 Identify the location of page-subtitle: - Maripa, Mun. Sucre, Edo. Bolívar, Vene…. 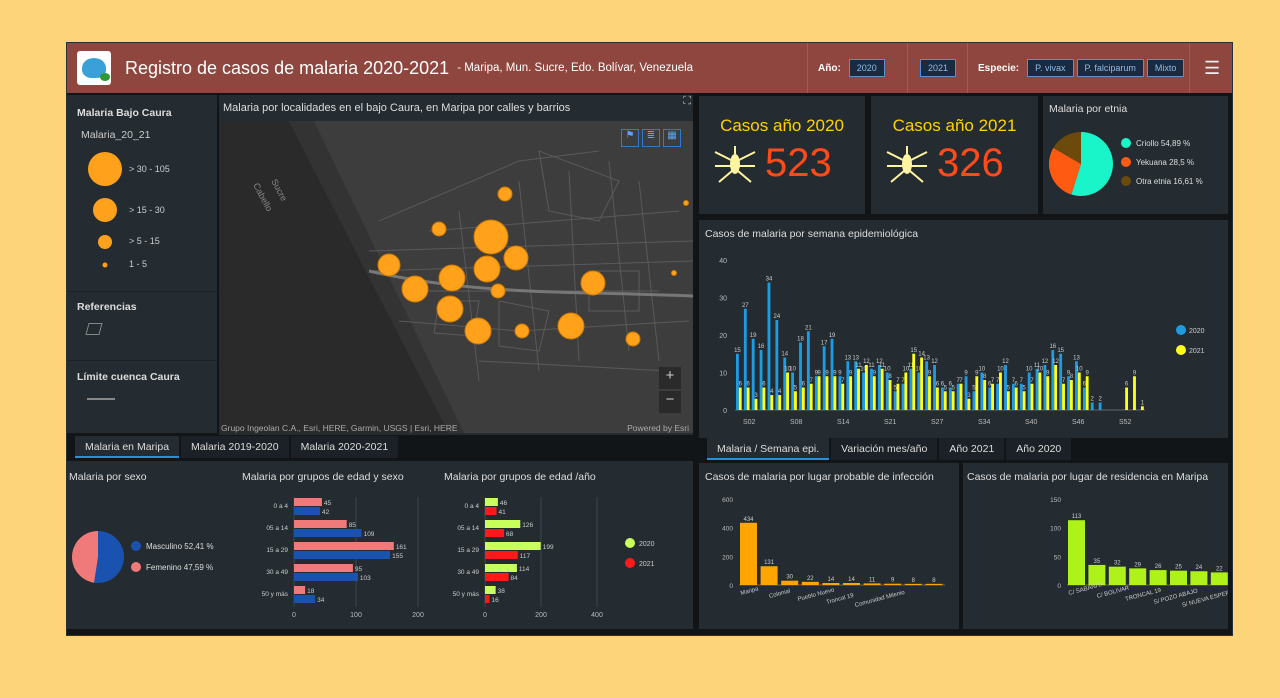
(575, 68).